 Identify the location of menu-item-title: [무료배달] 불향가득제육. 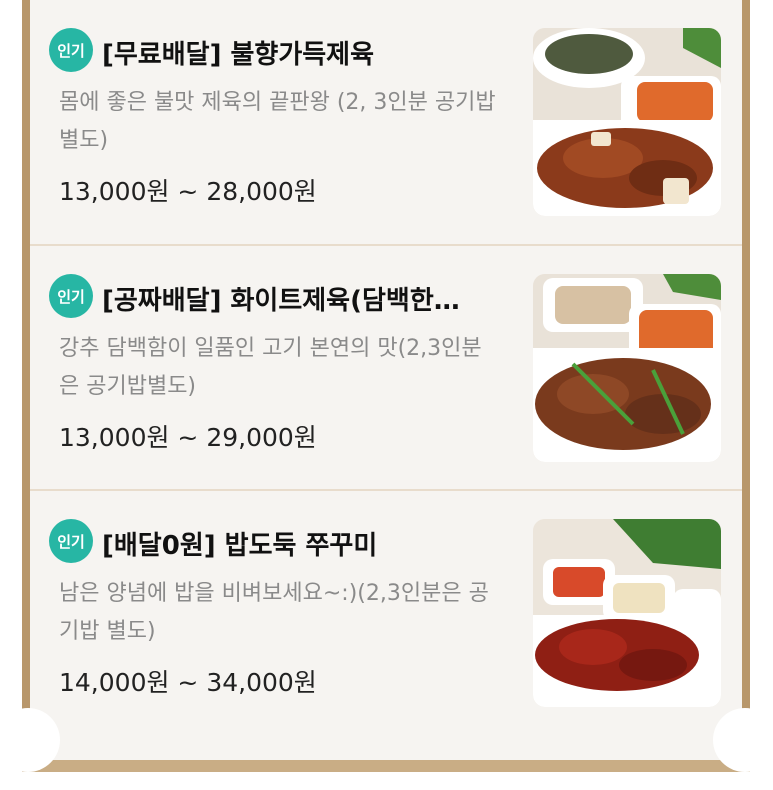
(238, 55).